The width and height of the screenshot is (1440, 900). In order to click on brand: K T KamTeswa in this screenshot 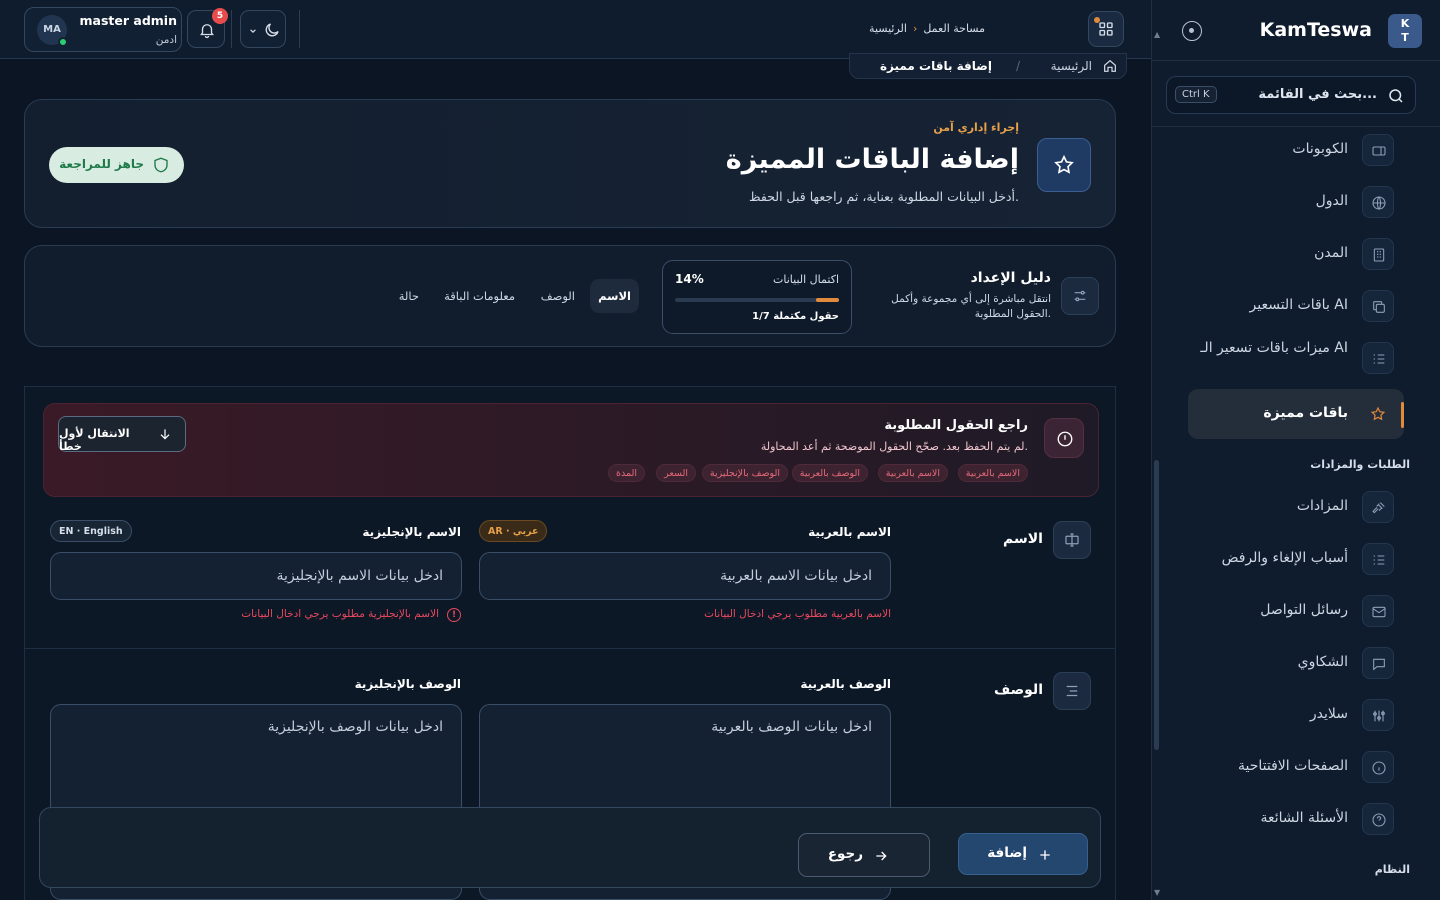, I will do `click(1296, 31)`.